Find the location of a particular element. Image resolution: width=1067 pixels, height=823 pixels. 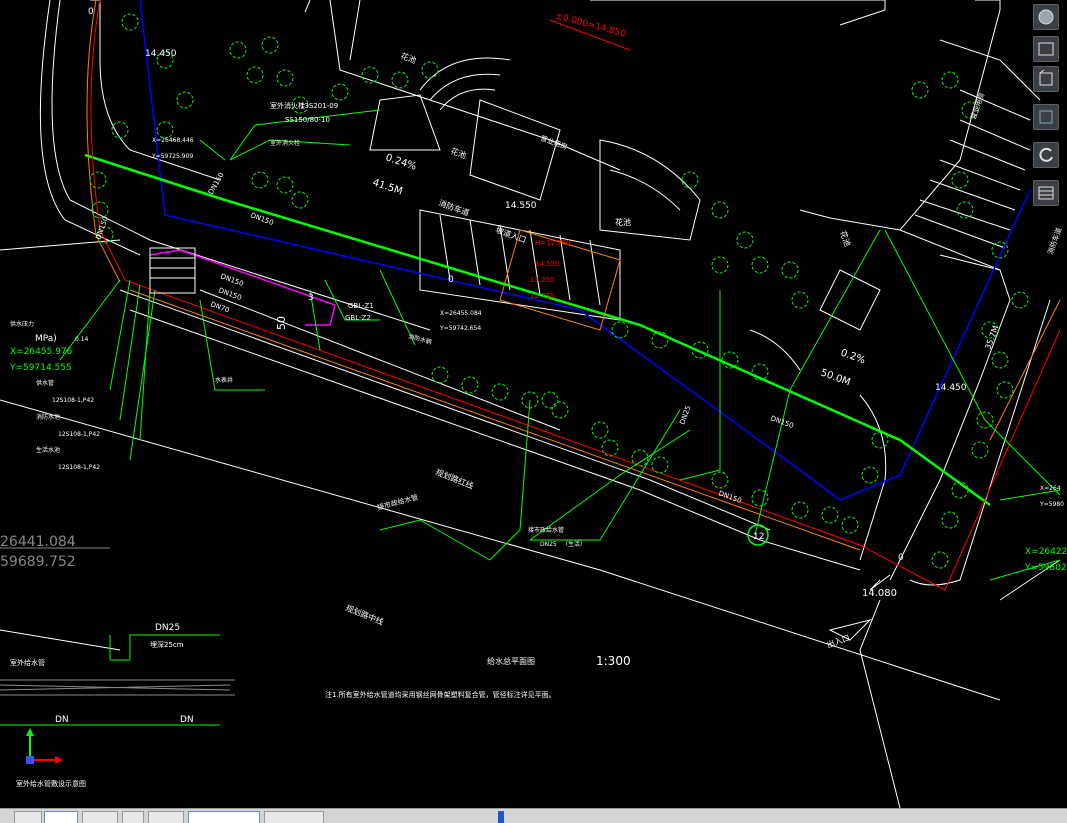

showmotion-button is located at coordinates (1046, 193).